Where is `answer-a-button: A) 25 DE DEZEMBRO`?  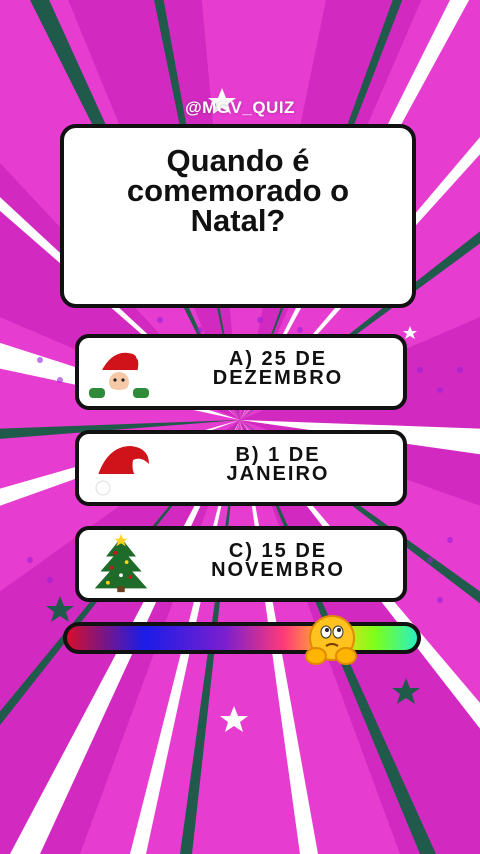
answer-a-button: A) 25 DE DEZEMBRO is located at coordinates (241, 372).